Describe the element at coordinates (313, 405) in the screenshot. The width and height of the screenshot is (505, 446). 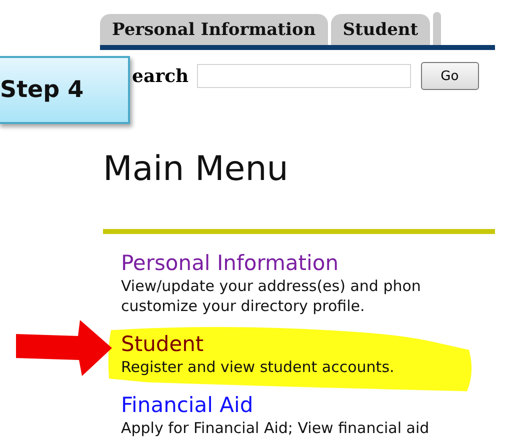
I see `menu-link: Financial Aid` at that location.